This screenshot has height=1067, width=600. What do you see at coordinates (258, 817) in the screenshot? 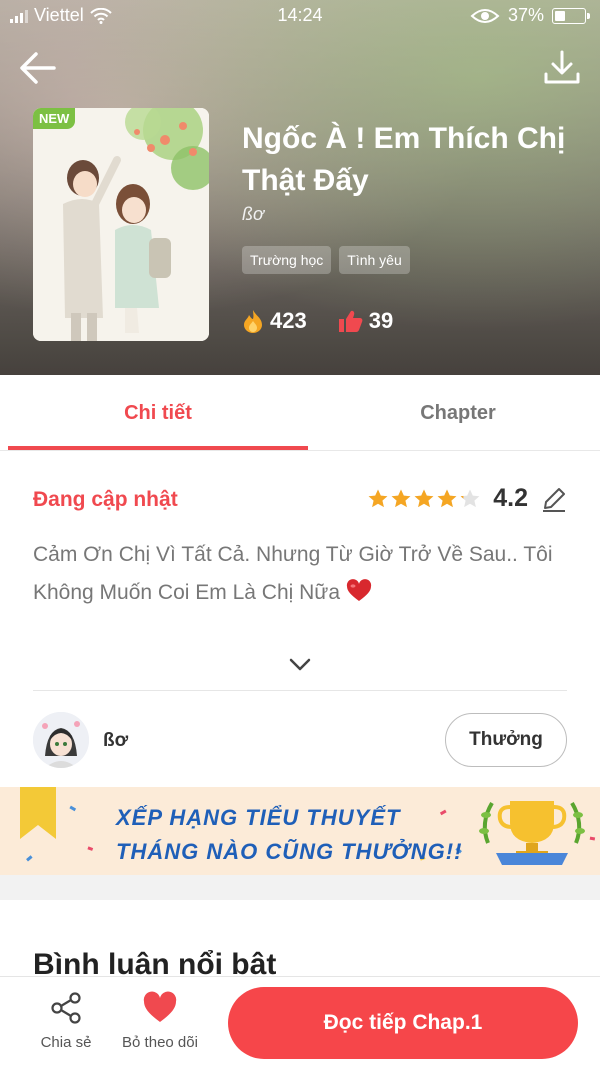
I see `banner-line-1: XẾP HẠNG TIỂU THUYẾT` at bounding box center [258, 817].